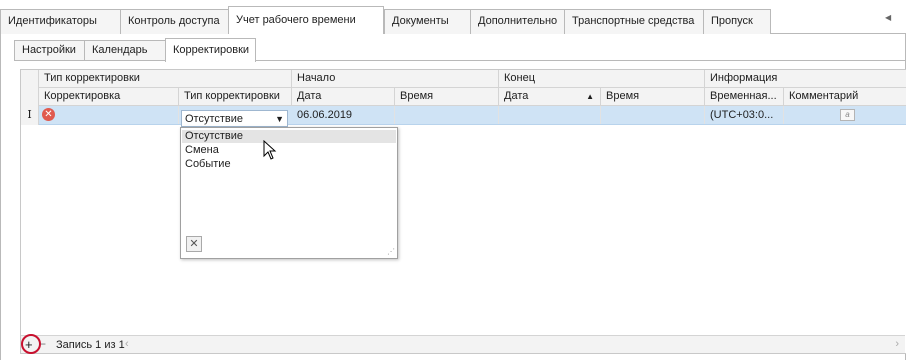 The height and width of the screenshot is (360, 906). Describe the element at coordinates (109, 115) in the screenshot. I see `correction-cell: ✕` at that location.